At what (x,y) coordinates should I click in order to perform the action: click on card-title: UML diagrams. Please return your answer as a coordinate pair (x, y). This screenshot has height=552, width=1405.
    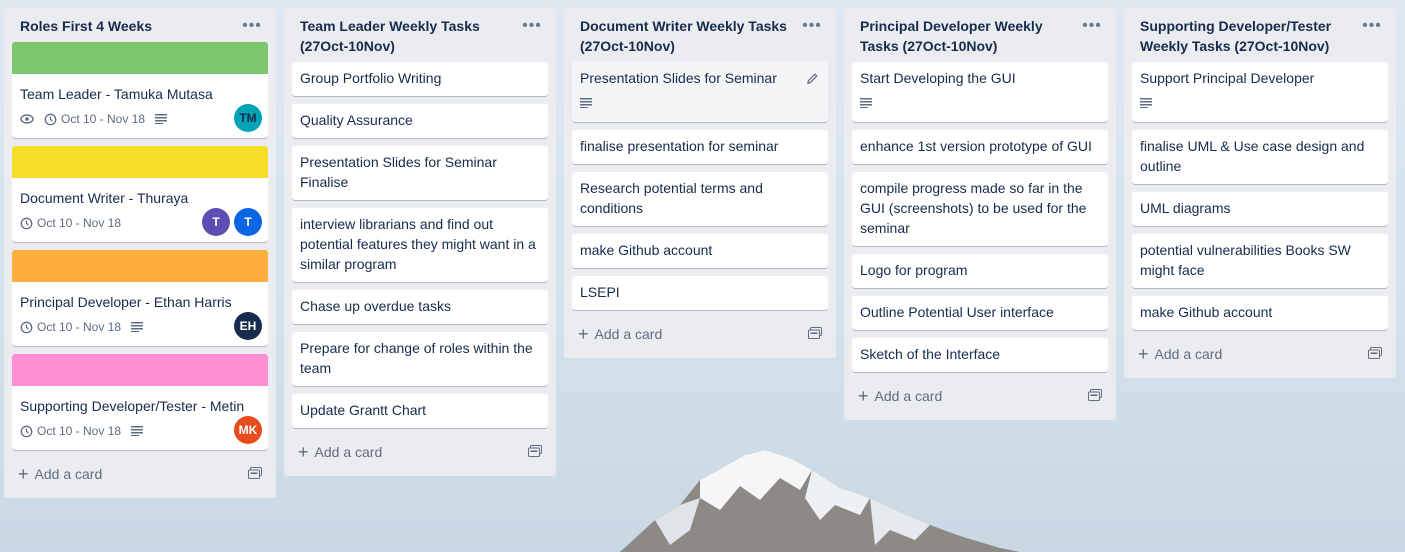
    Looking at the image, I should click on (1185, 208).